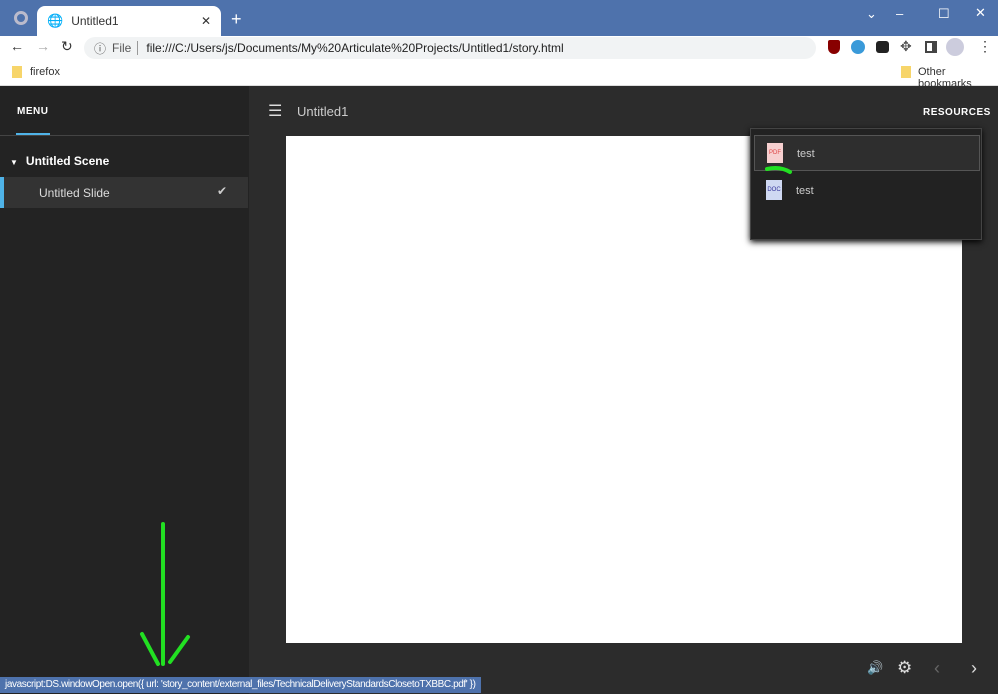 The height and width of the screenshot is (694, 998). Describe the element at coordinates (165, 594) in the screenshot. I see `annotation-arrow` at that location.